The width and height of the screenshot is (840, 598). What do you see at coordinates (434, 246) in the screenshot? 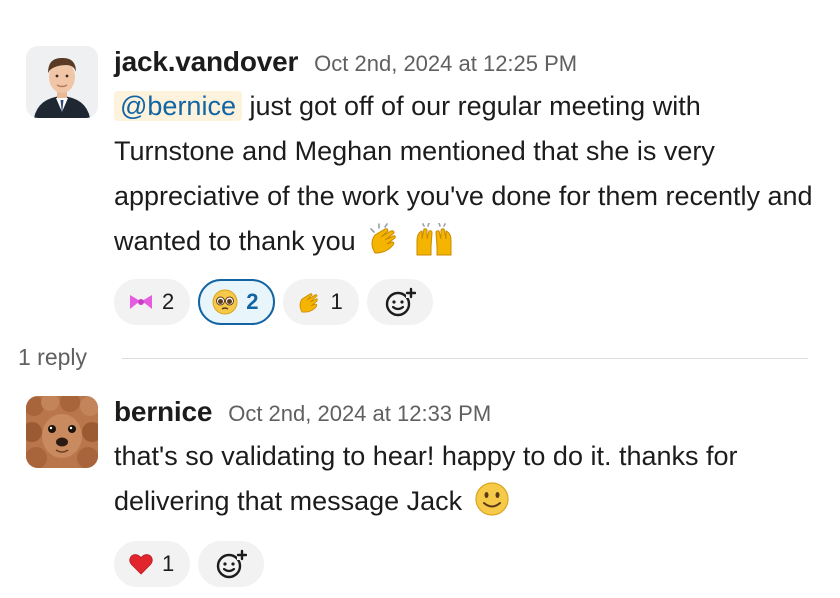
I see `raising-hands-emoji-icon` at bounding box center [434, 246].